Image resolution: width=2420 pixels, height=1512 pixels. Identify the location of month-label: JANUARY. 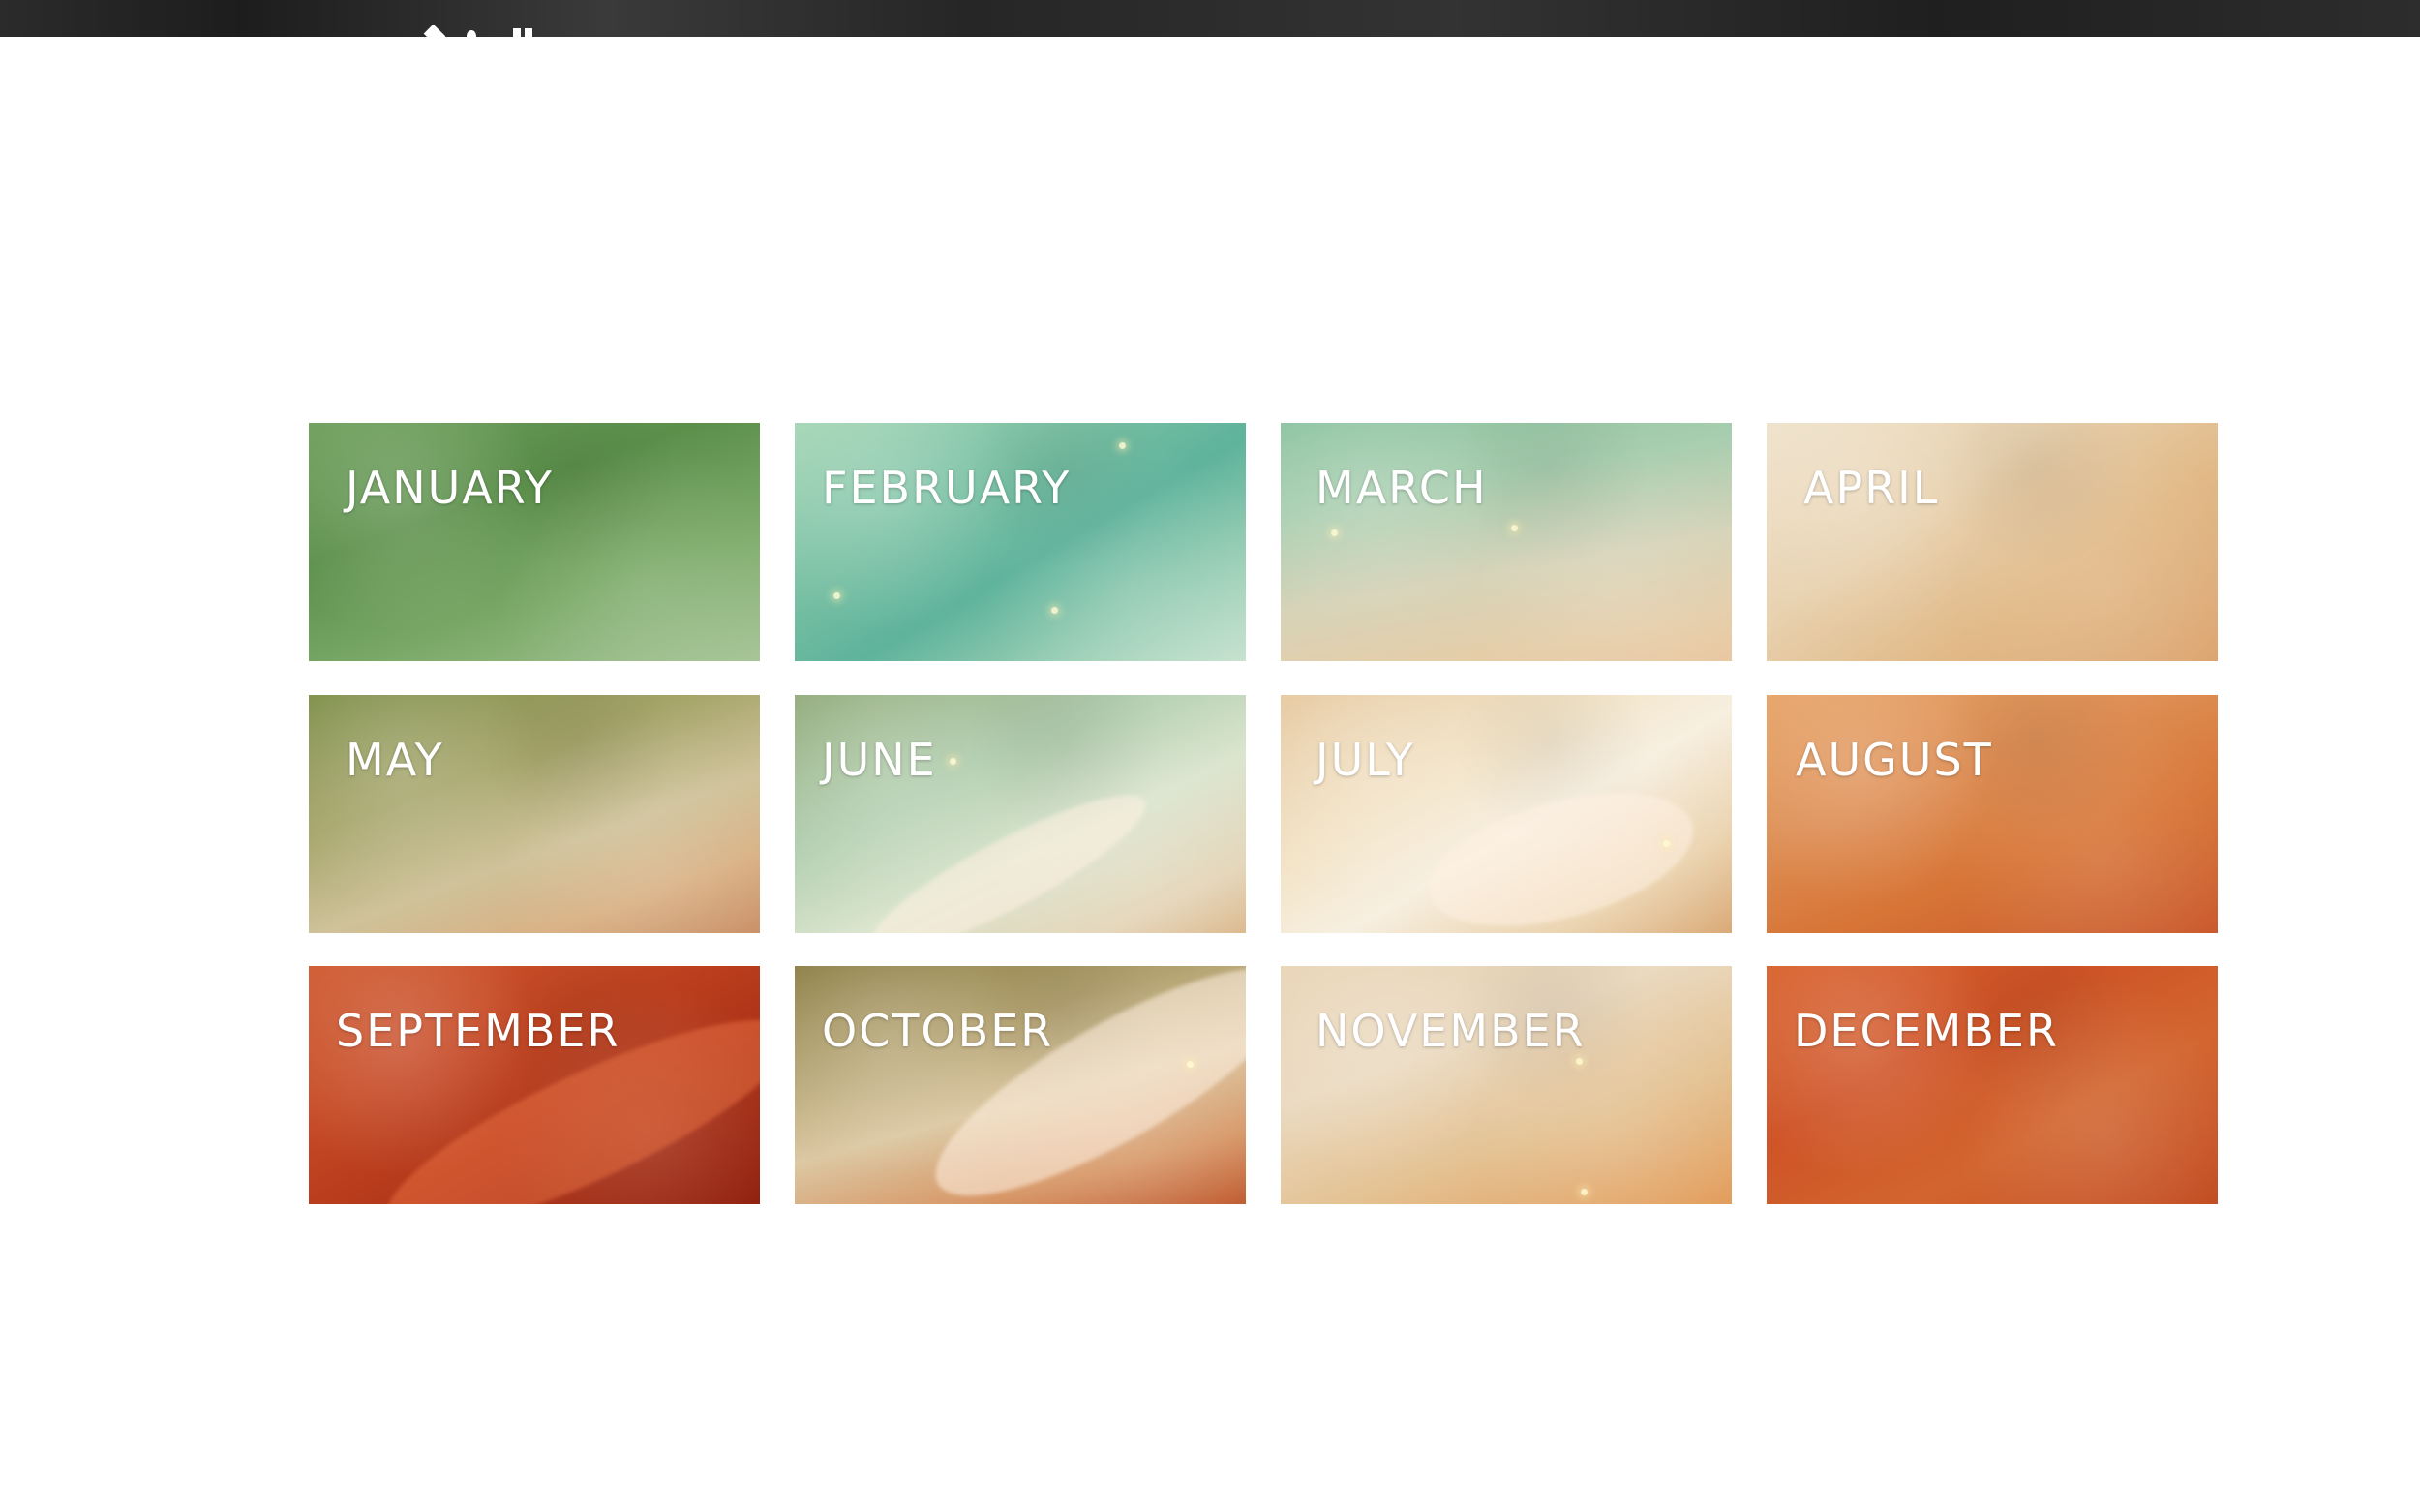
(450, 488).